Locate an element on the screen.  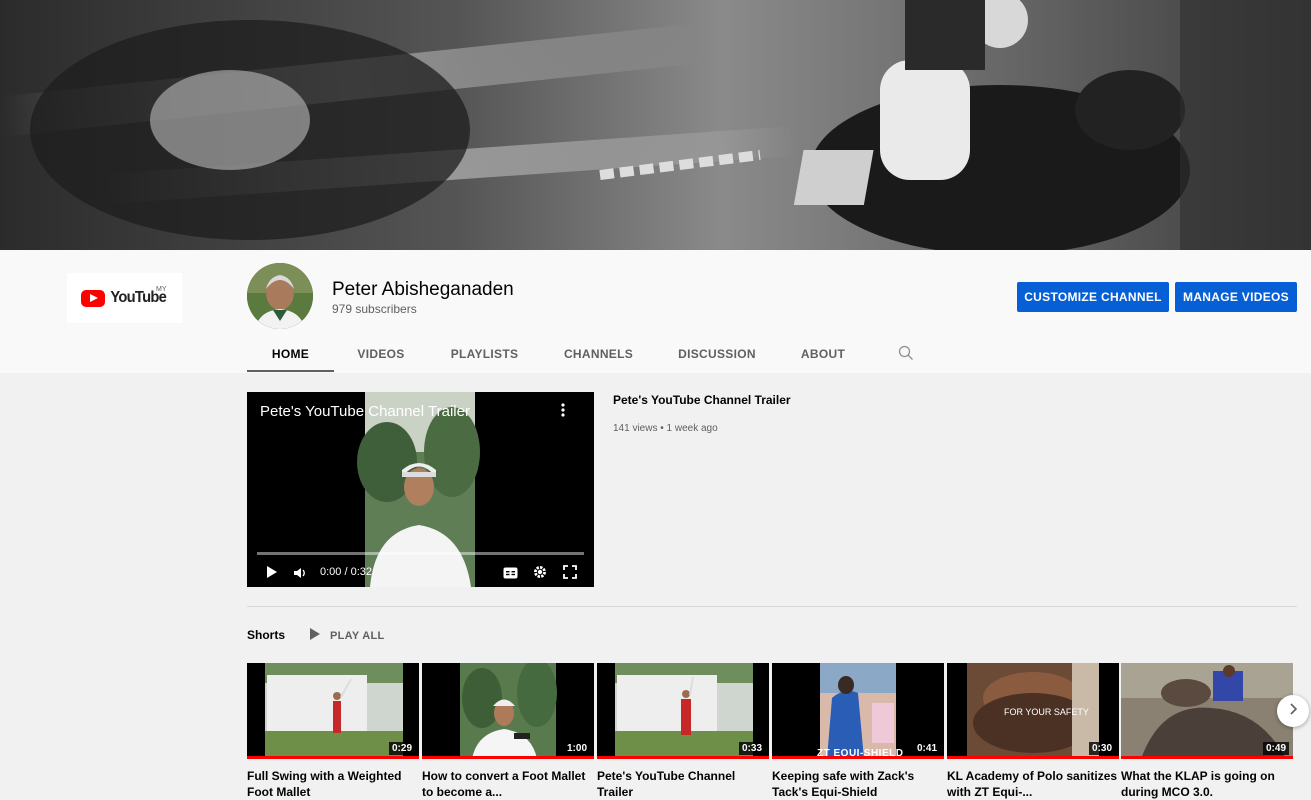
subscriber-count: 979 subscribers is located at coordinates (374, 309).